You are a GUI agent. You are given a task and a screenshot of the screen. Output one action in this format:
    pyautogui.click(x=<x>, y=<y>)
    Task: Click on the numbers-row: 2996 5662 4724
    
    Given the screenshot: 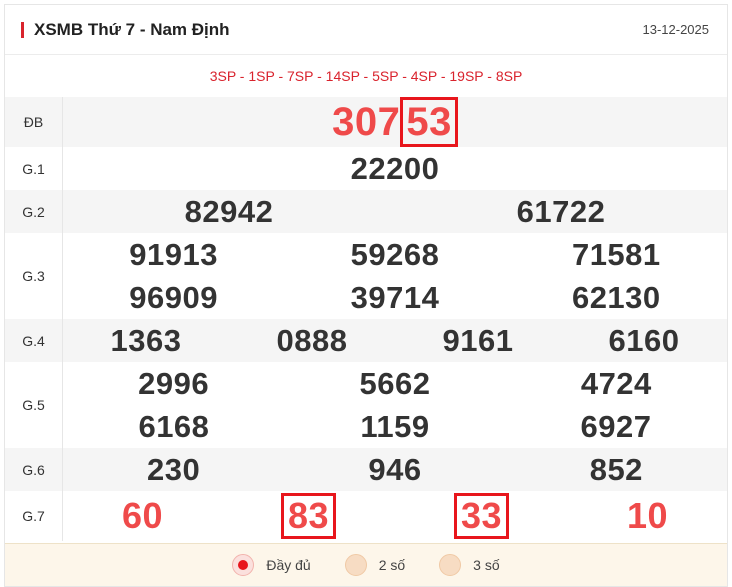 What is the action you would take?
    pyautogui.click(x=395, y=383)
    